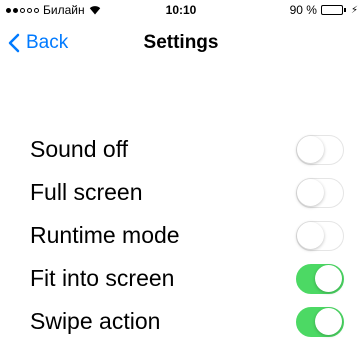  Describe the element at coordinates (320, 192) in the screenshot. I see `full-screen-toggle` at that location.